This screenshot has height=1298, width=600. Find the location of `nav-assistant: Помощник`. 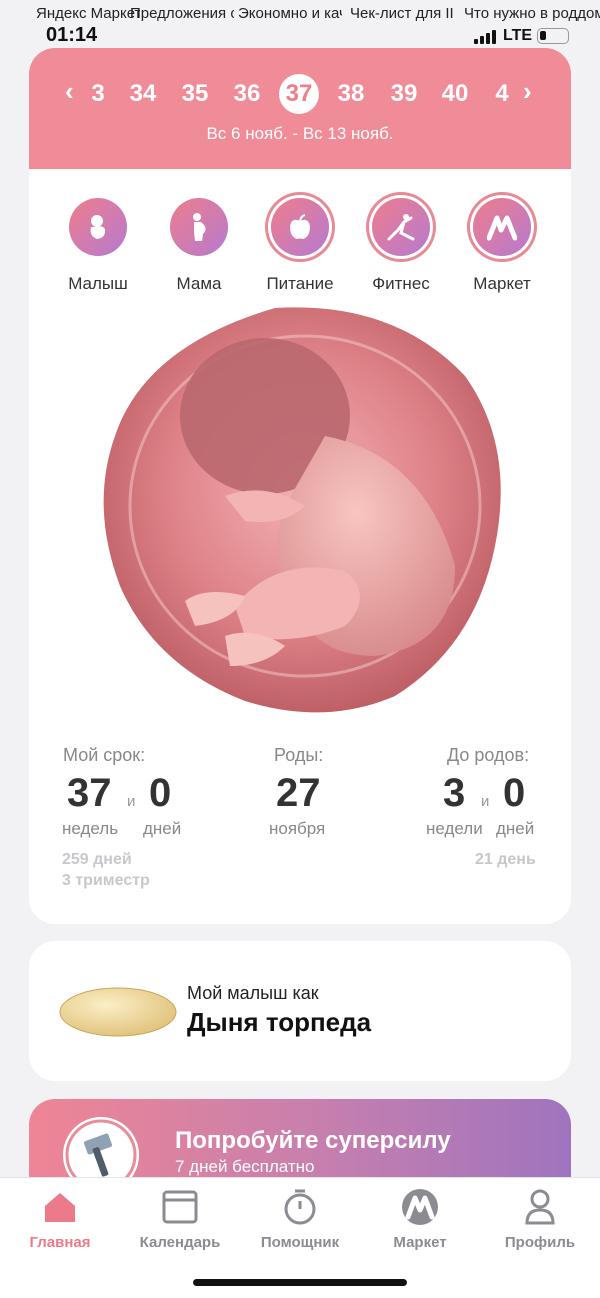

nav-assistant: Помощник is located at coordinates (300, 1219).